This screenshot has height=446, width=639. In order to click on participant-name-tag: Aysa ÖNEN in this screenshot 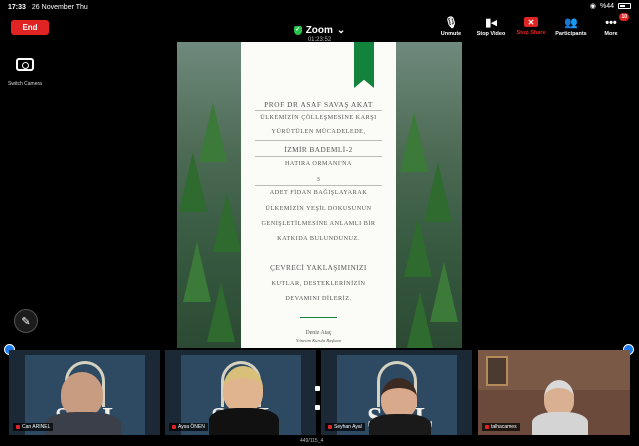, I will do `click(188, 427)`.